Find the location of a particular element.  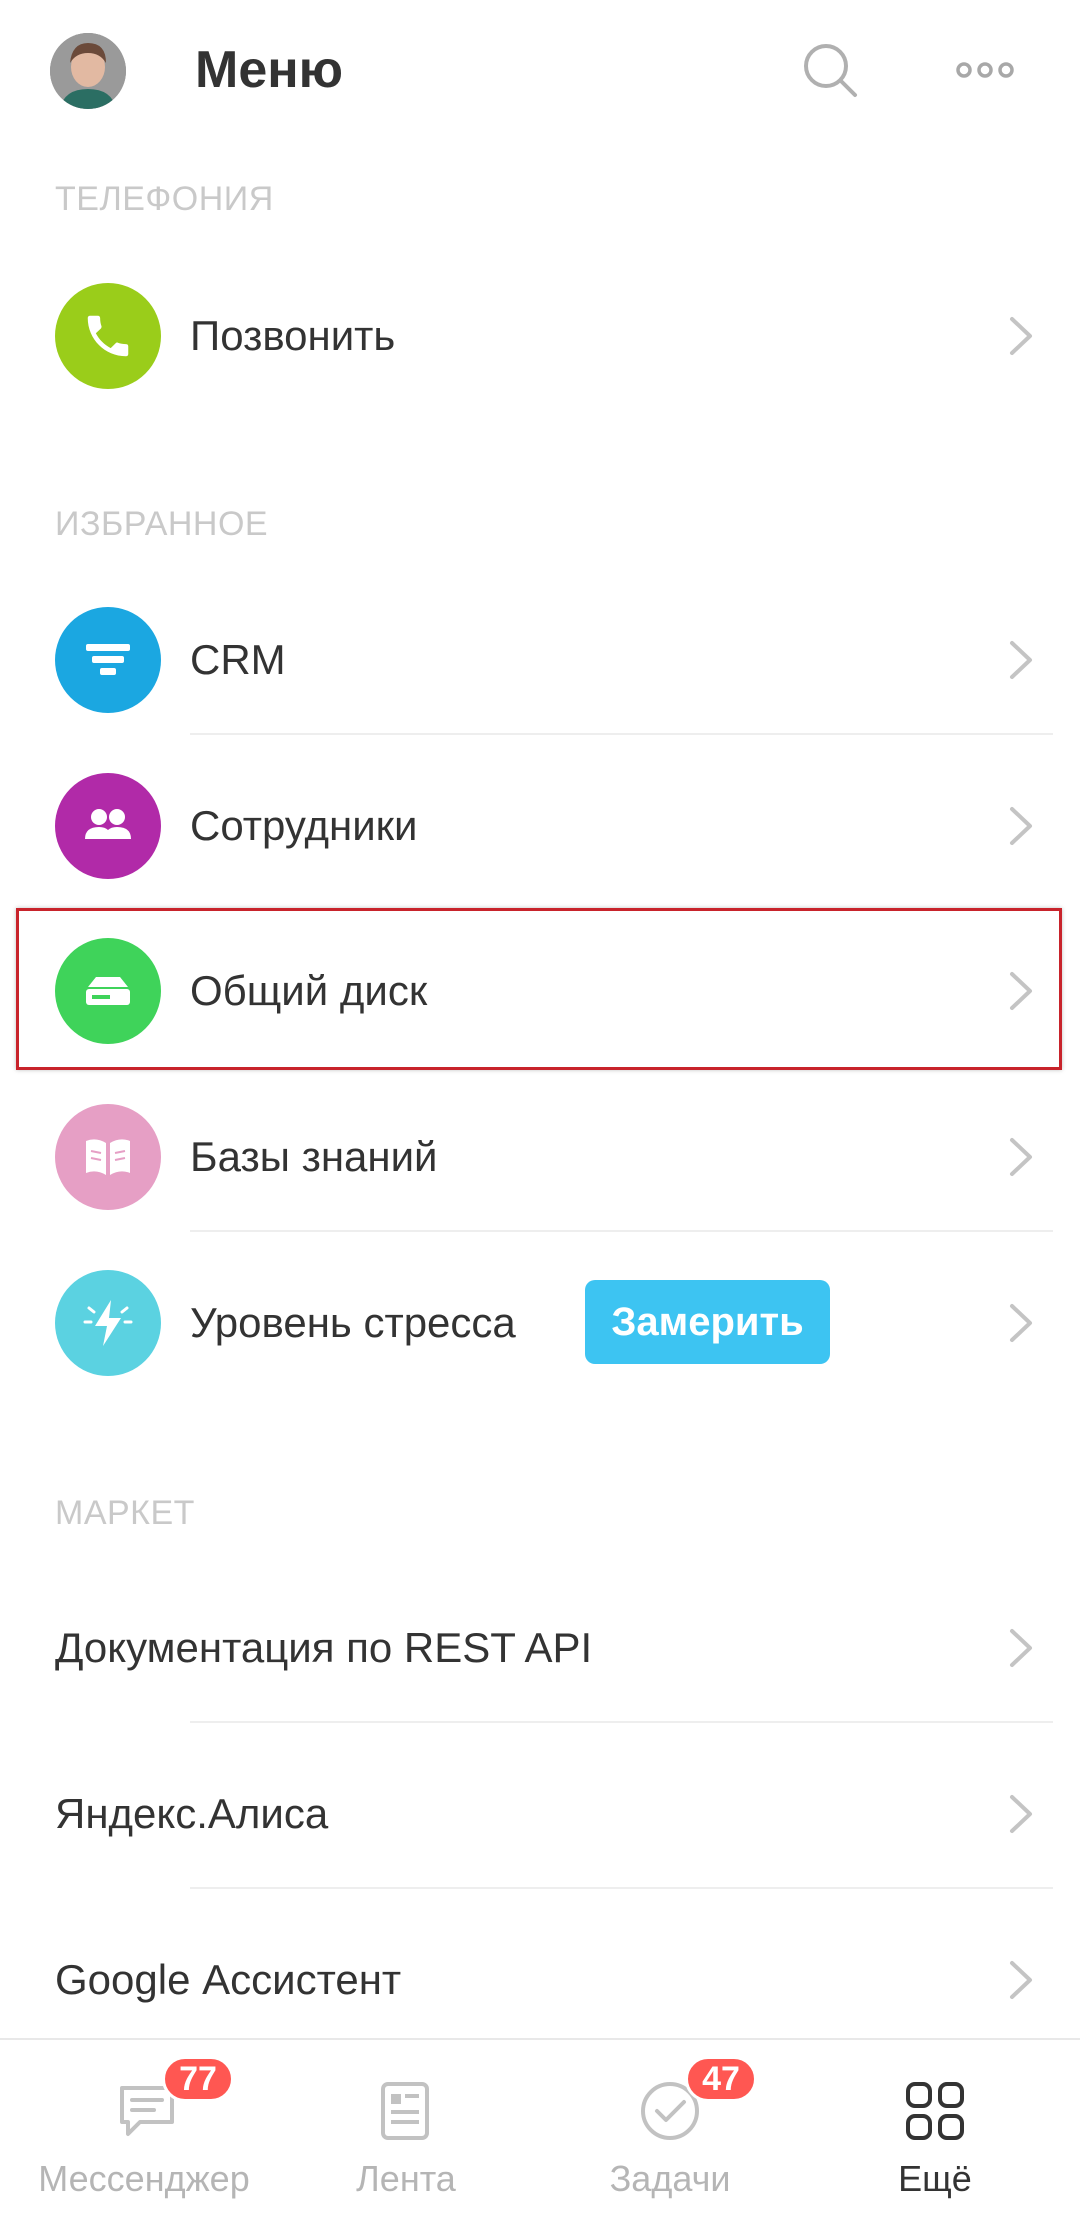

measure-button: Замерить is located at coordinates (707, 1322).